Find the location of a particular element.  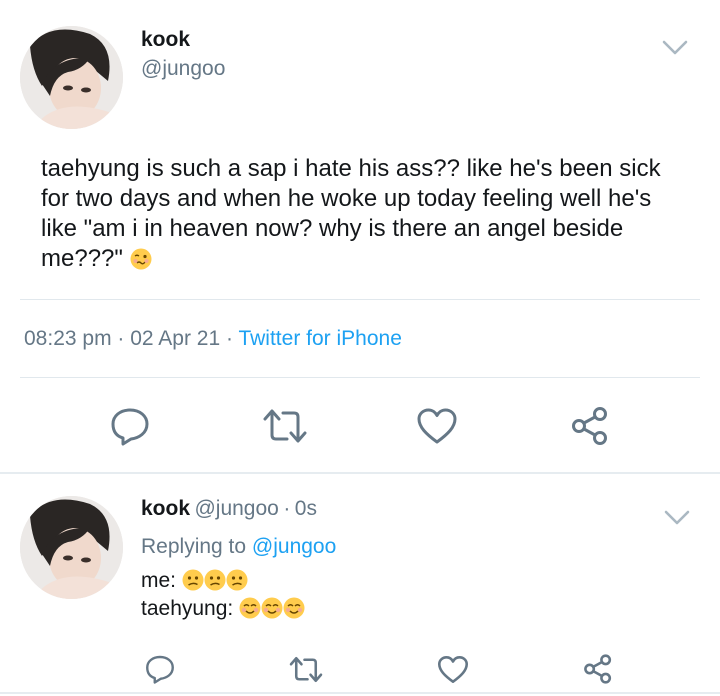

user-handle: @jungoo is located at coordinates (183, 69).